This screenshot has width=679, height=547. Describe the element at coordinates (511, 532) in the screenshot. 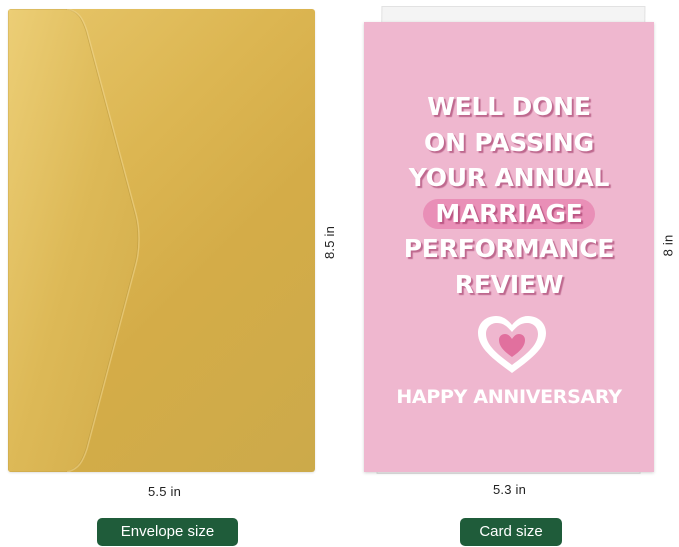

I see `card-size-caption: Card size` at that location.